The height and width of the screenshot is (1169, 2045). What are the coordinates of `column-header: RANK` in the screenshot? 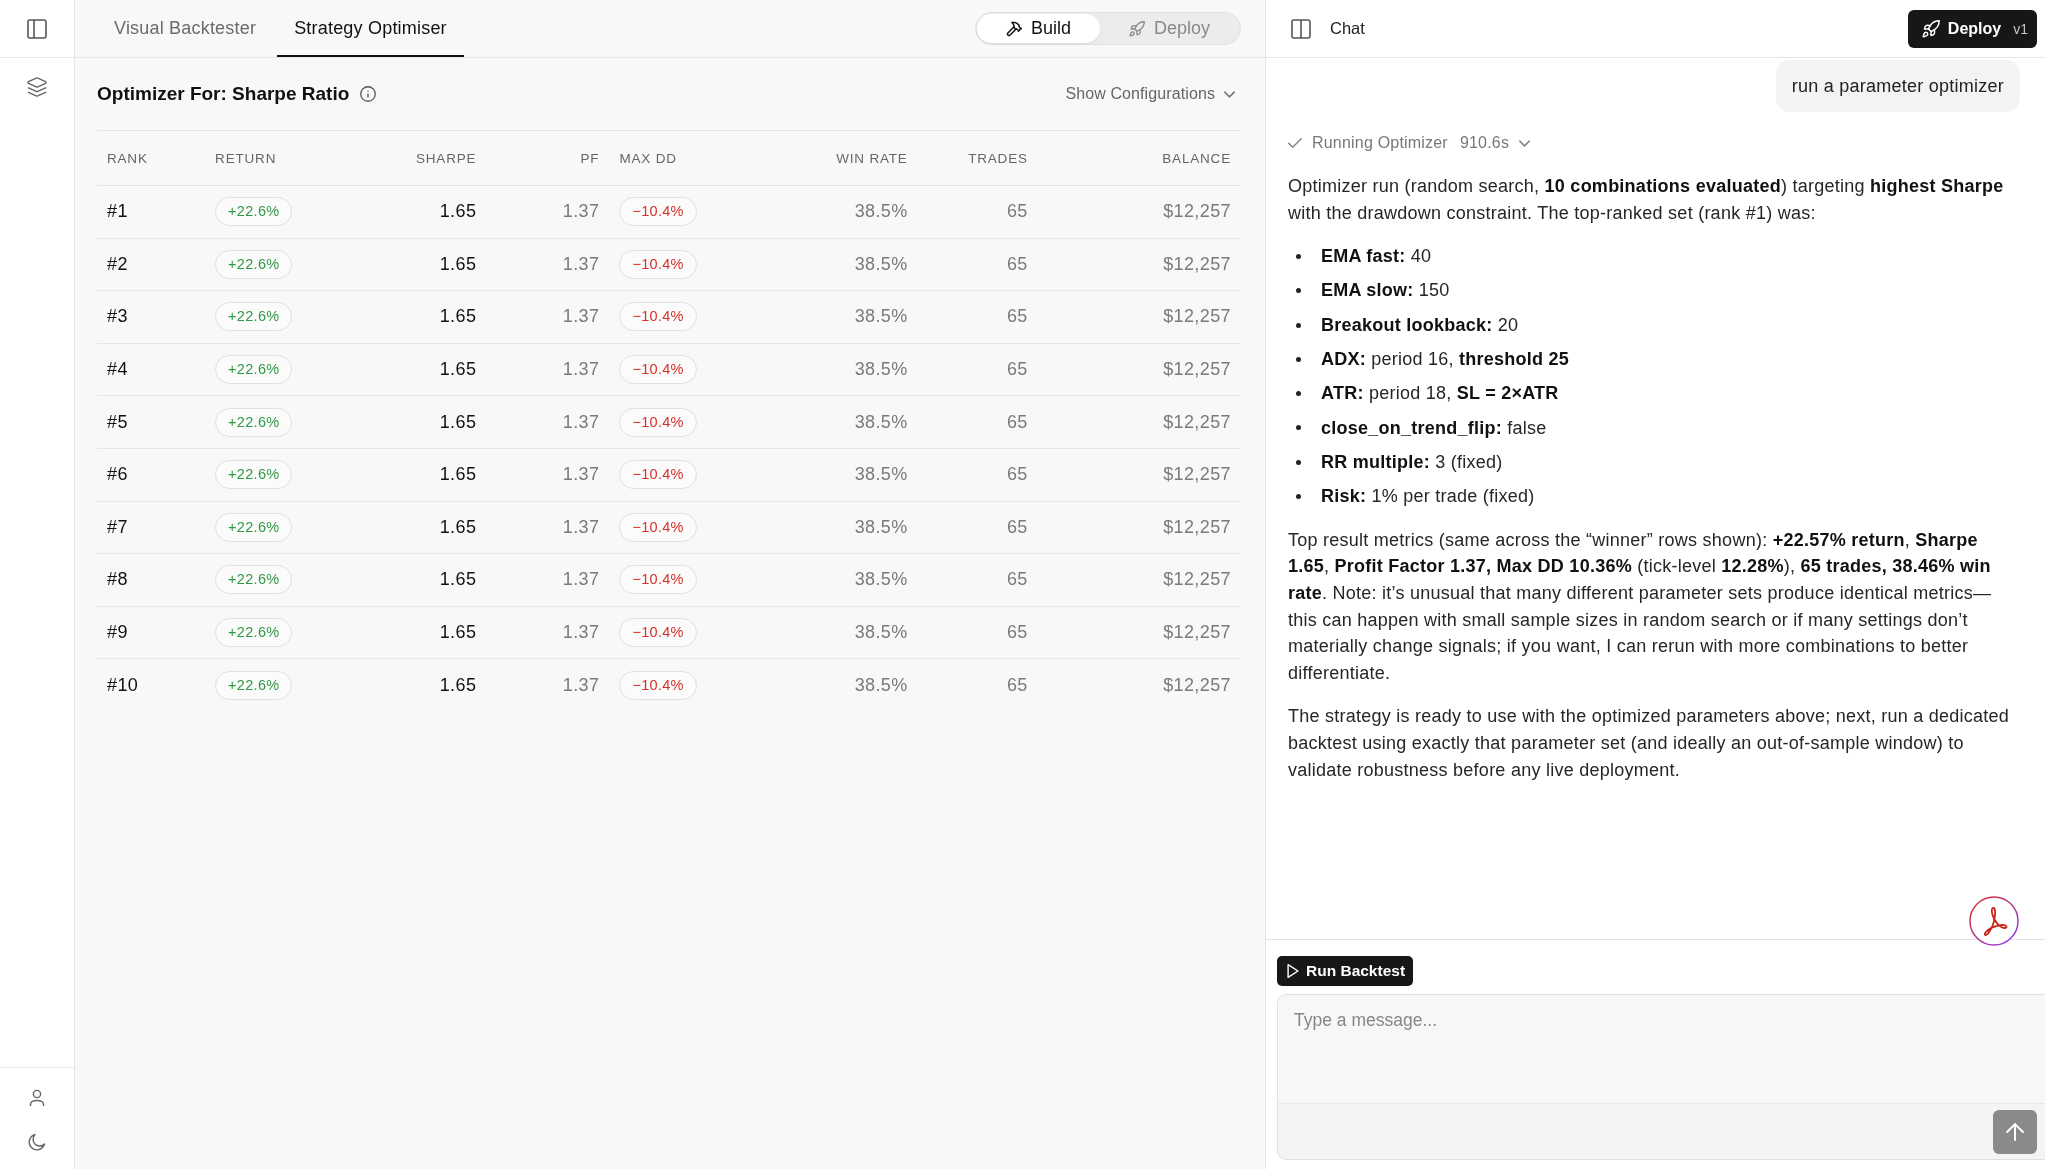 It's located at (151, 158).